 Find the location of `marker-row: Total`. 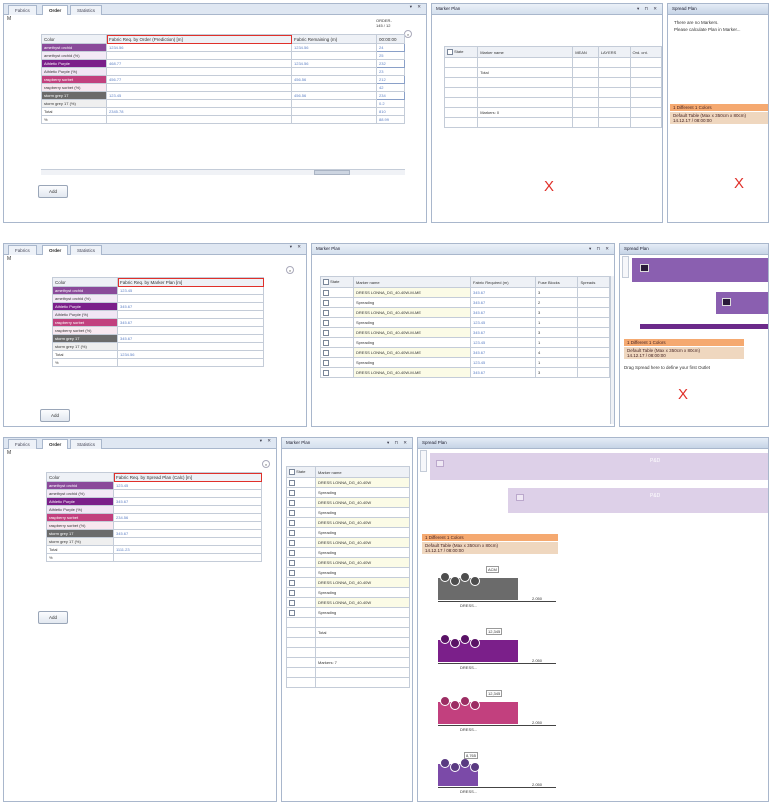

marker-row: Total is located at coordinates (552, 72).